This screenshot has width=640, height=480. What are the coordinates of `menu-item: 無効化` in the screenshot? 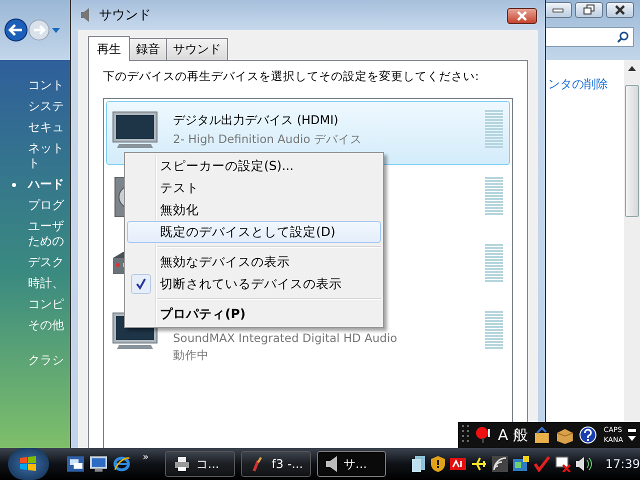 It's located at (254, 210).